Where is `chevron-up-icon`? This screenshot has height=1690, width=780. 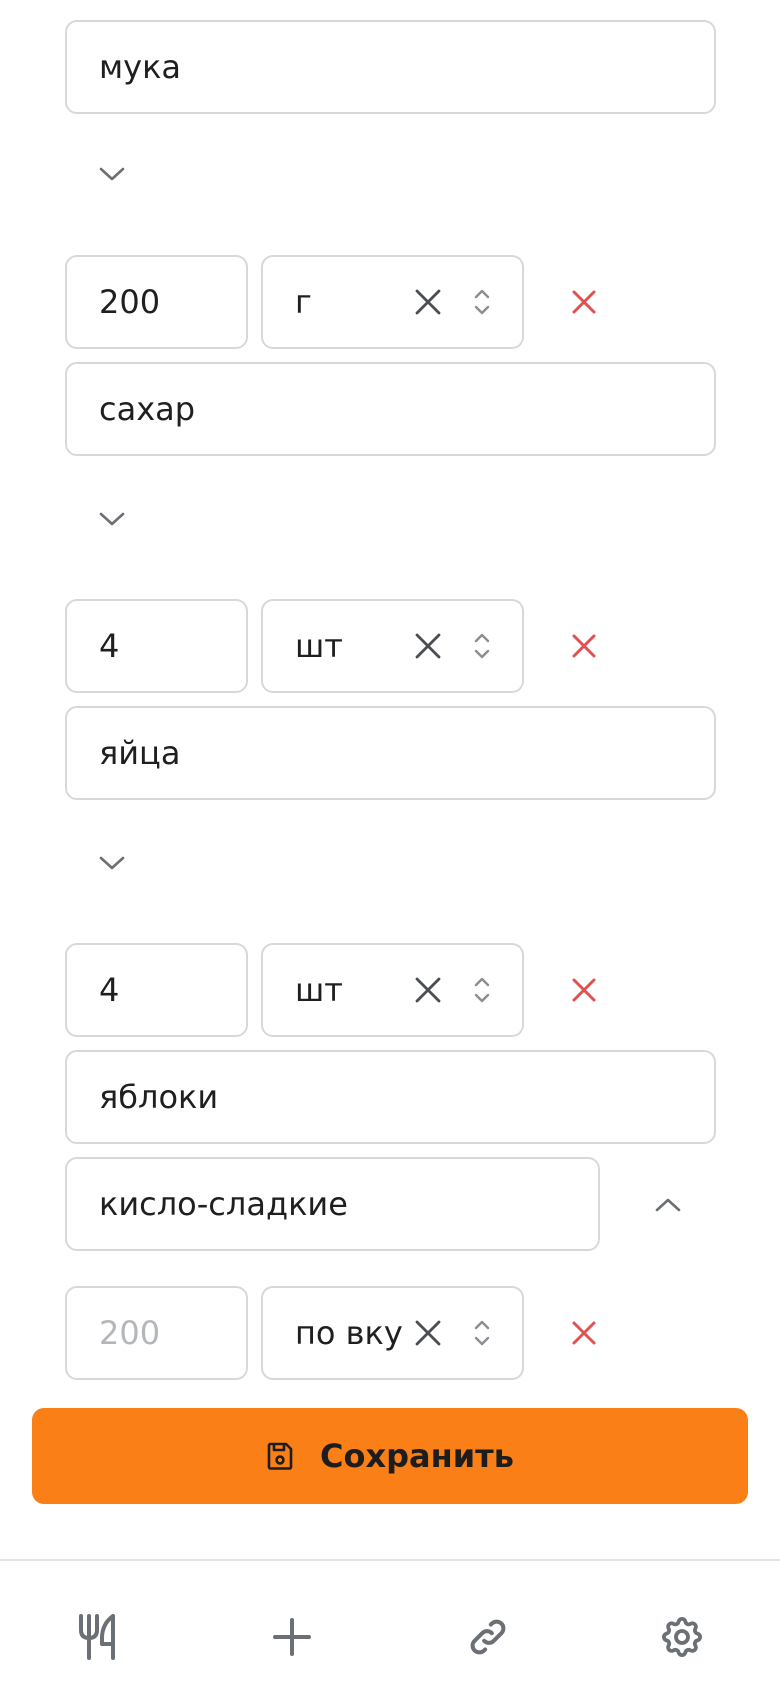
chevron-up-icon is located at coordinates (668, 1205).